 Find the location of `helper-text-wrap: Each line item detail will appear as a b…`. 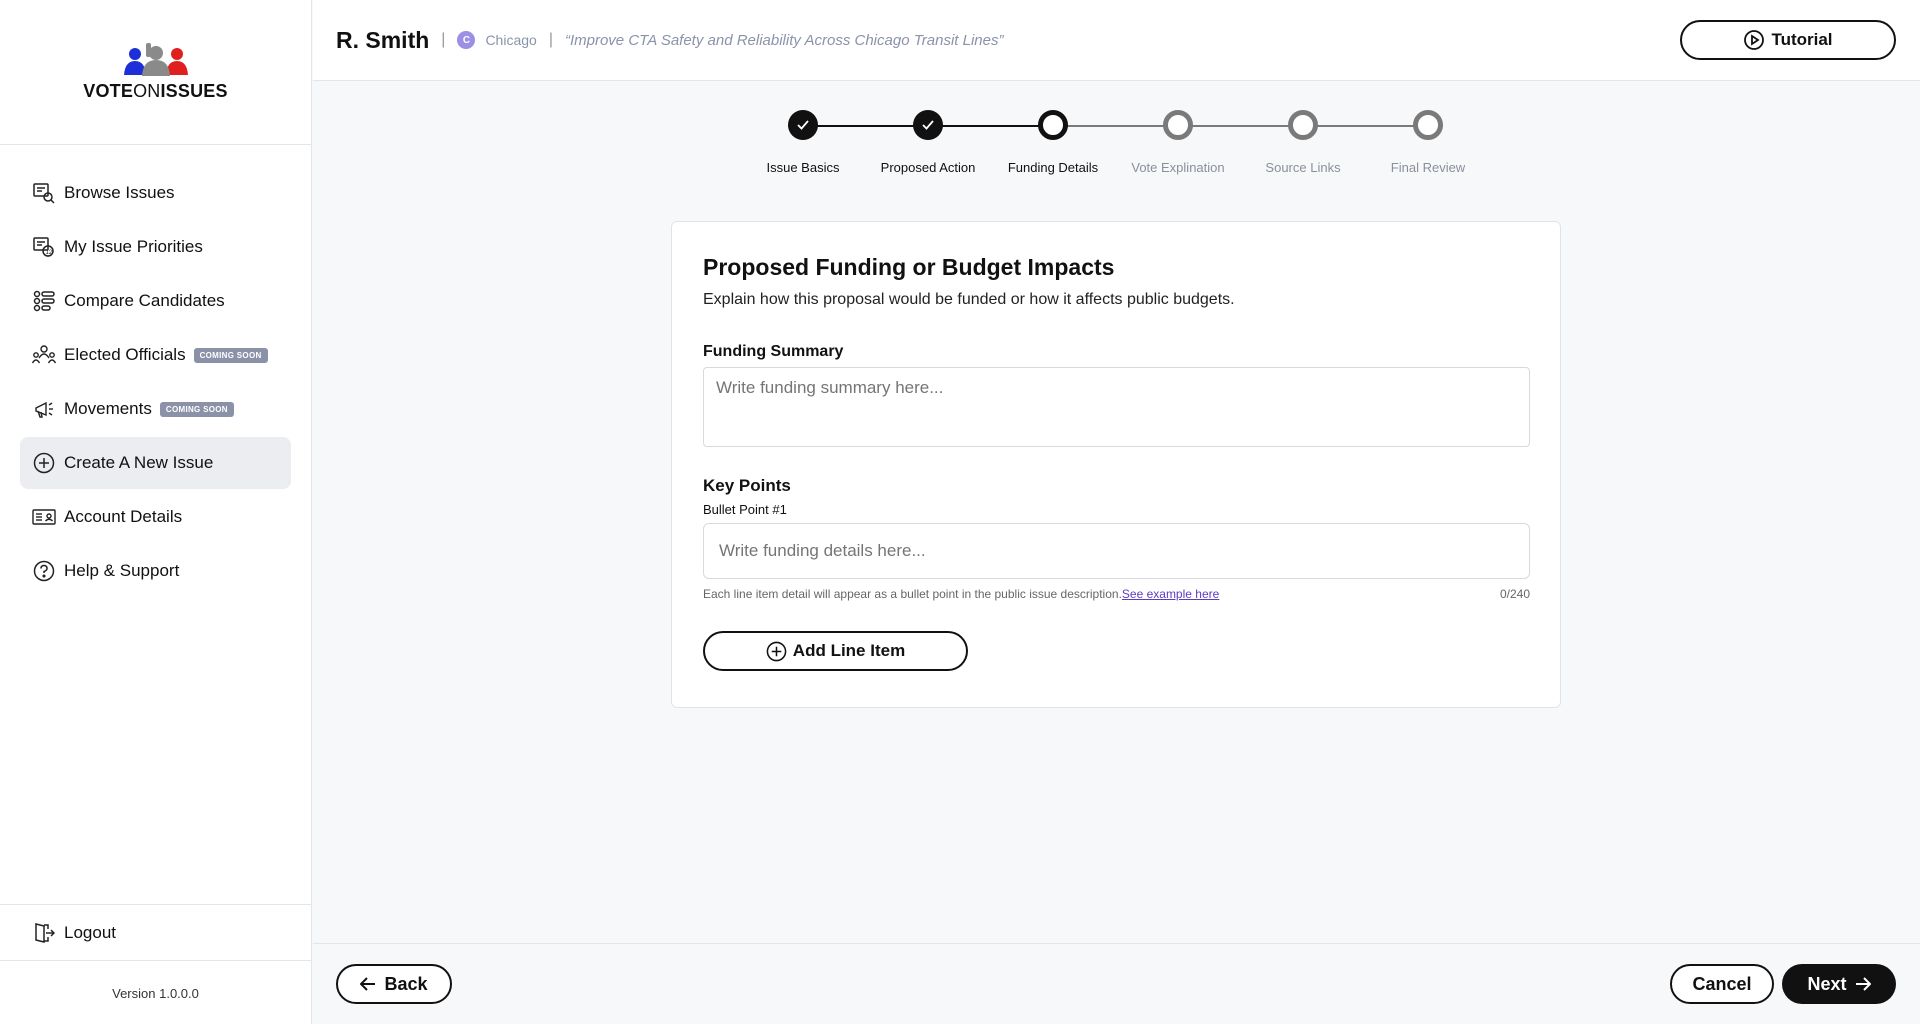

helper-text-wrap: Each line item detail will appear as a b… is located at coordinates (961, 594).